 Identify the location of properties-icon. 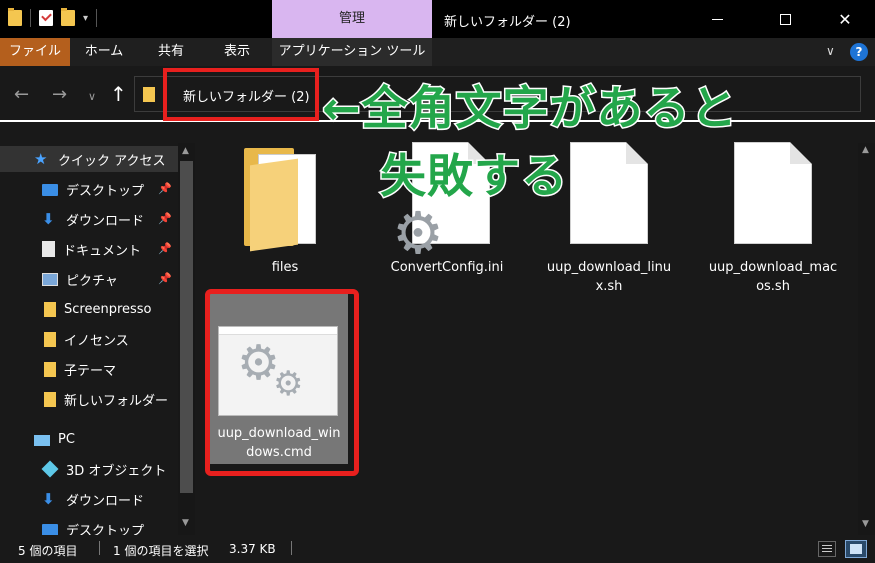
(46, 18).